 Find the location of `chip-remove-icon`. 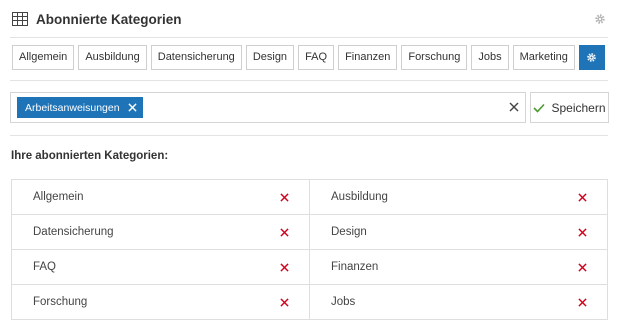

chip-remove-icon is located at coordinates (132, 107).